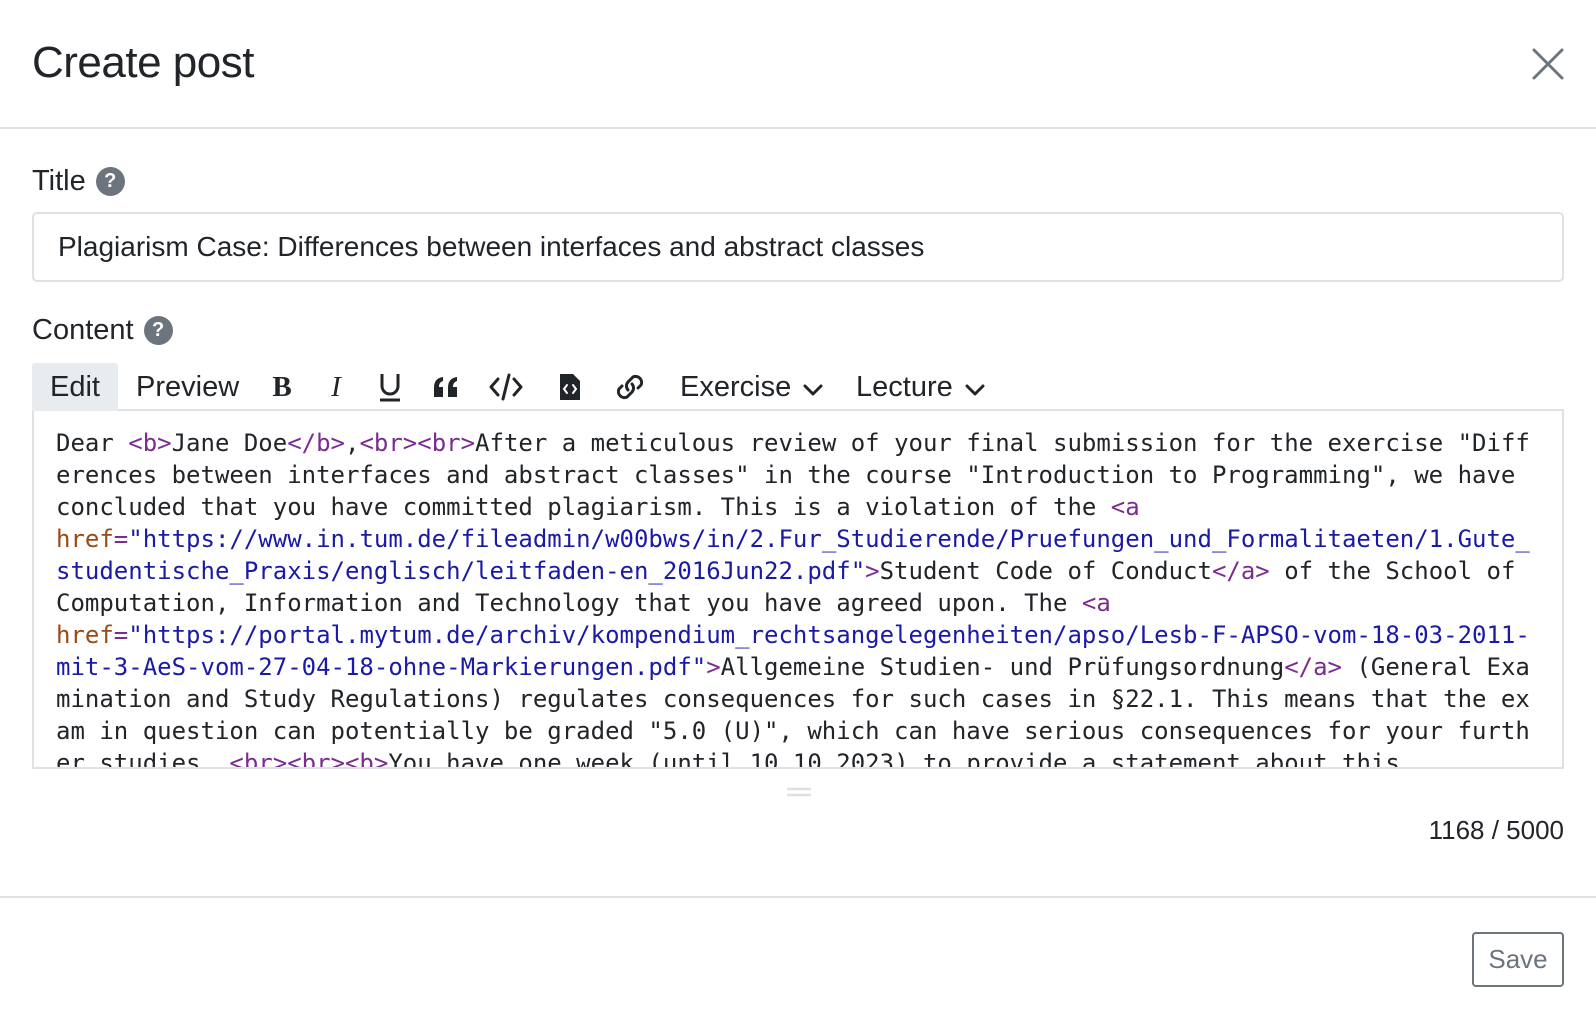  I want to click on link-icon, so click(630, 387).